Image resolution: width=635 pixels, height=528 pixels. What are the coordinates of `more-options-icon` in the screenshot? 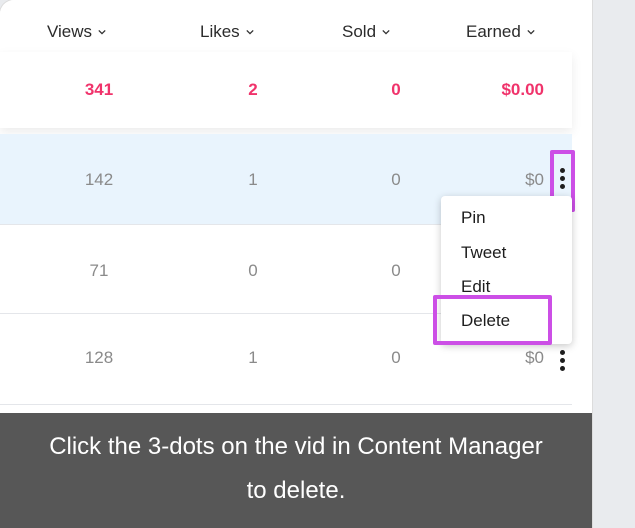 It's located at (562, 360).